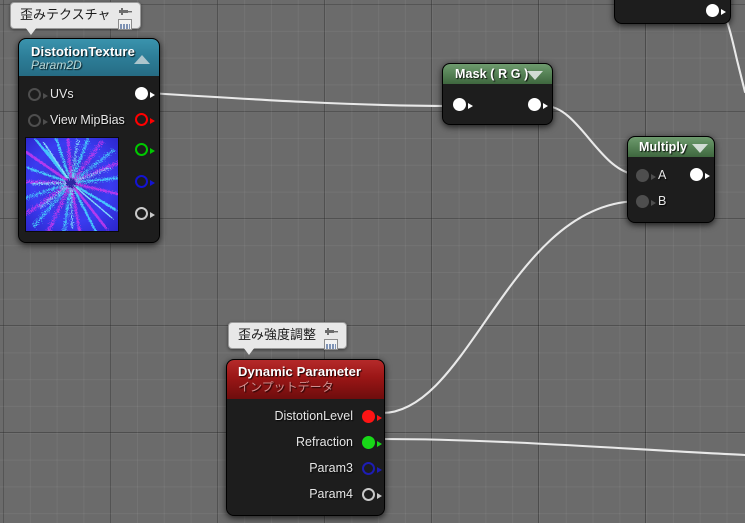 Image resolution: width=745 pixels, height=523 pixels. What do you see at coordinates (38, 94) in the screenshot?
I see `input-pin-uvs` at bounding box center [38, 94].